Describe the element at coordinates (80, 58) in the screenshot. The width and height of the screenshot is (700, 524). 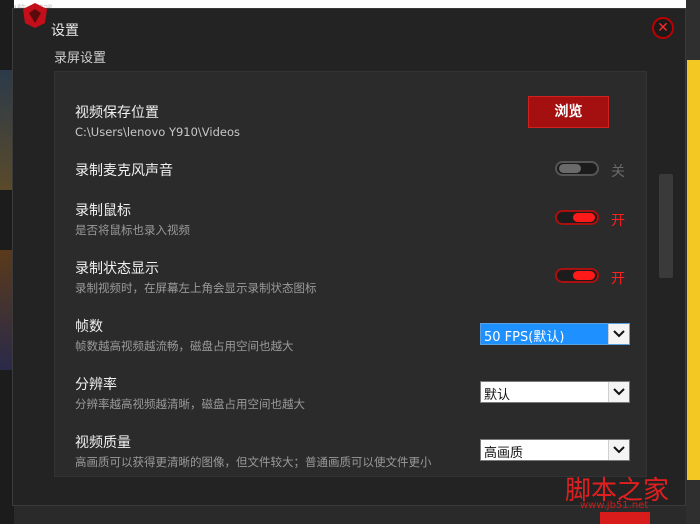
I see `section-title: 录屏设置` at that location.